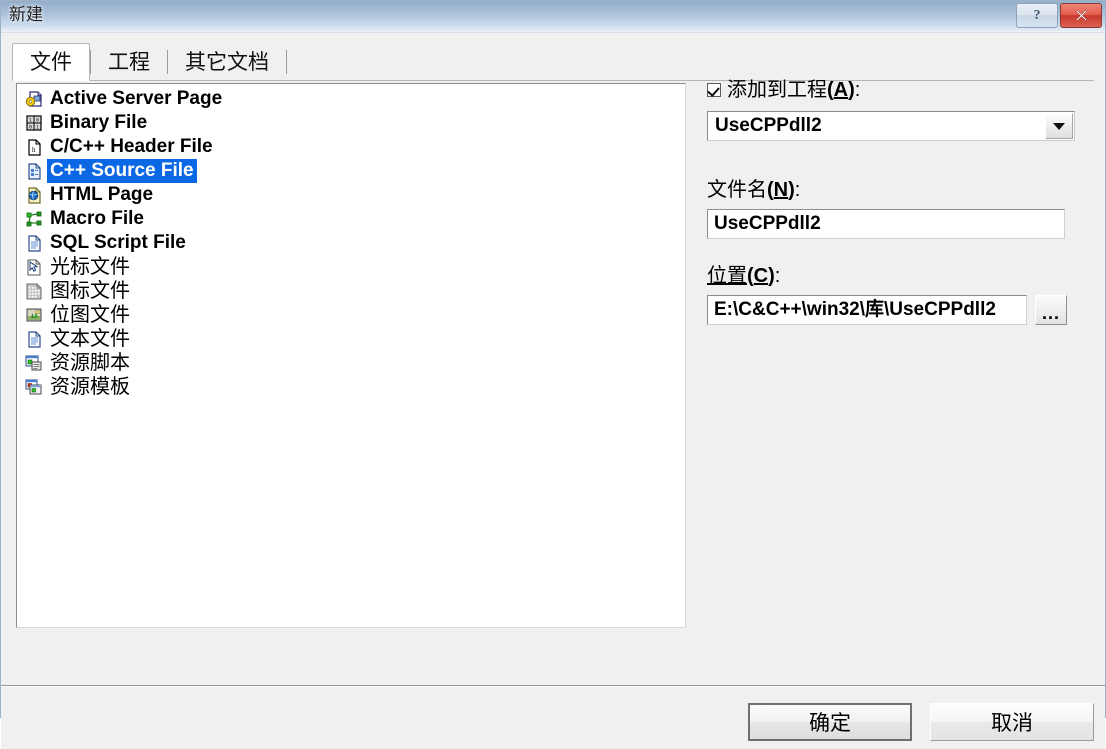 The image size is (1106, 749). Describe the element at coordinates (97, 218) in the screenshot. I see `list-item-label: Macro File` at that location.